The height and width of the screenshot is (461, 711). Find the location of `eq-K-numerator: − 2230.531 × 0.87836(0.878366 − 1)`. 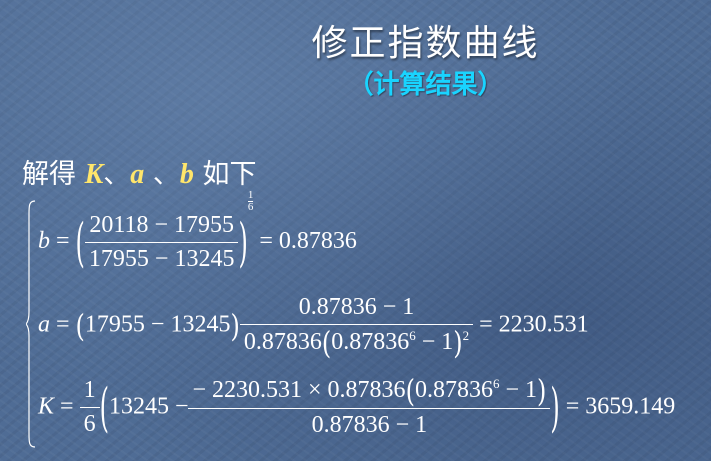

eq-K-numerator: − 2230.531 × 0.87836(0.878366 − 1) is located at coordinates (369, 391).